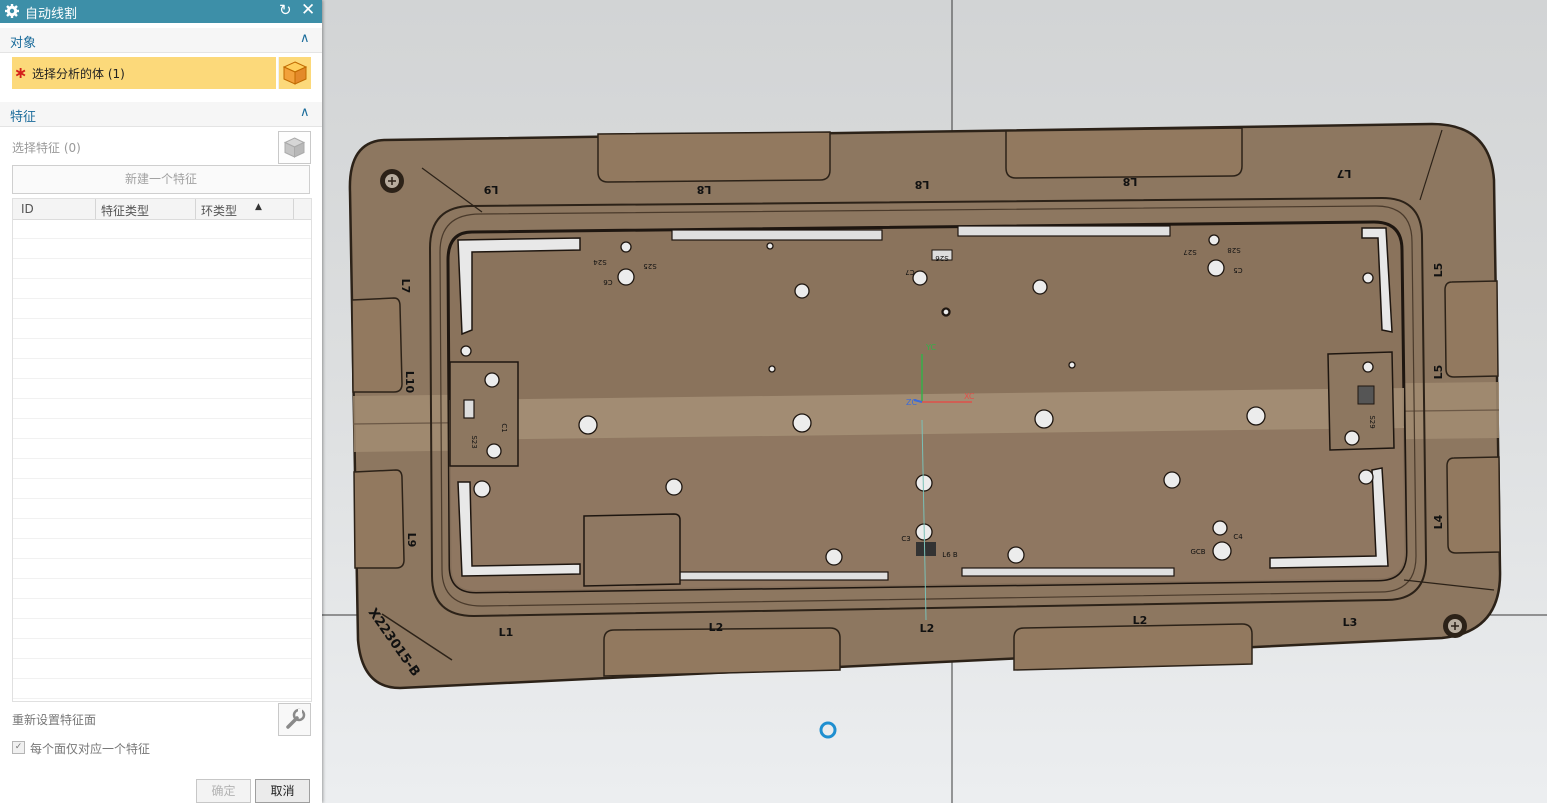 Image resolution: width=1547 pixels, height=803 pixels. I want to click on required-asterisk-icon: ∗, so click(21, 72).